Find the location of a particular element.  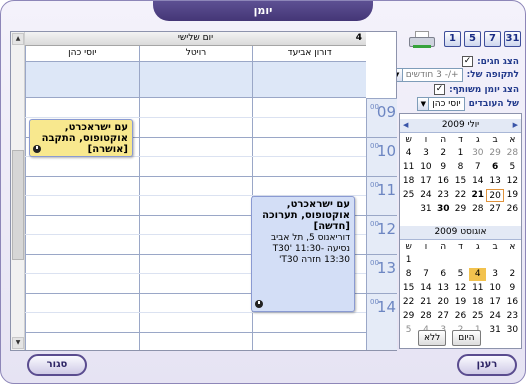

vertical-scrollbar: ▲ ▼ is located at coordinates (18, 191).